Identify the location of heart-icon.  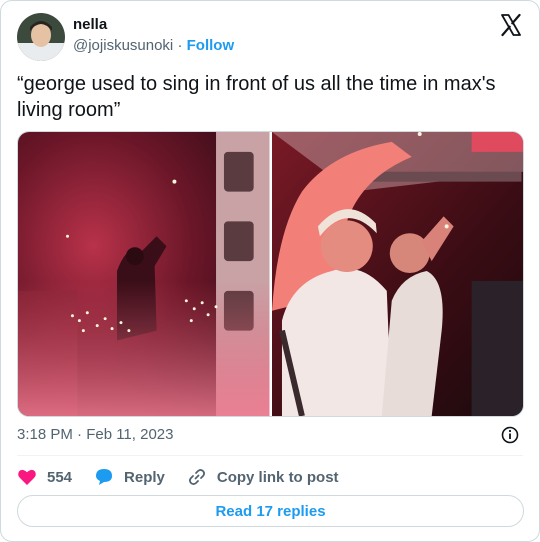
(27, 477).